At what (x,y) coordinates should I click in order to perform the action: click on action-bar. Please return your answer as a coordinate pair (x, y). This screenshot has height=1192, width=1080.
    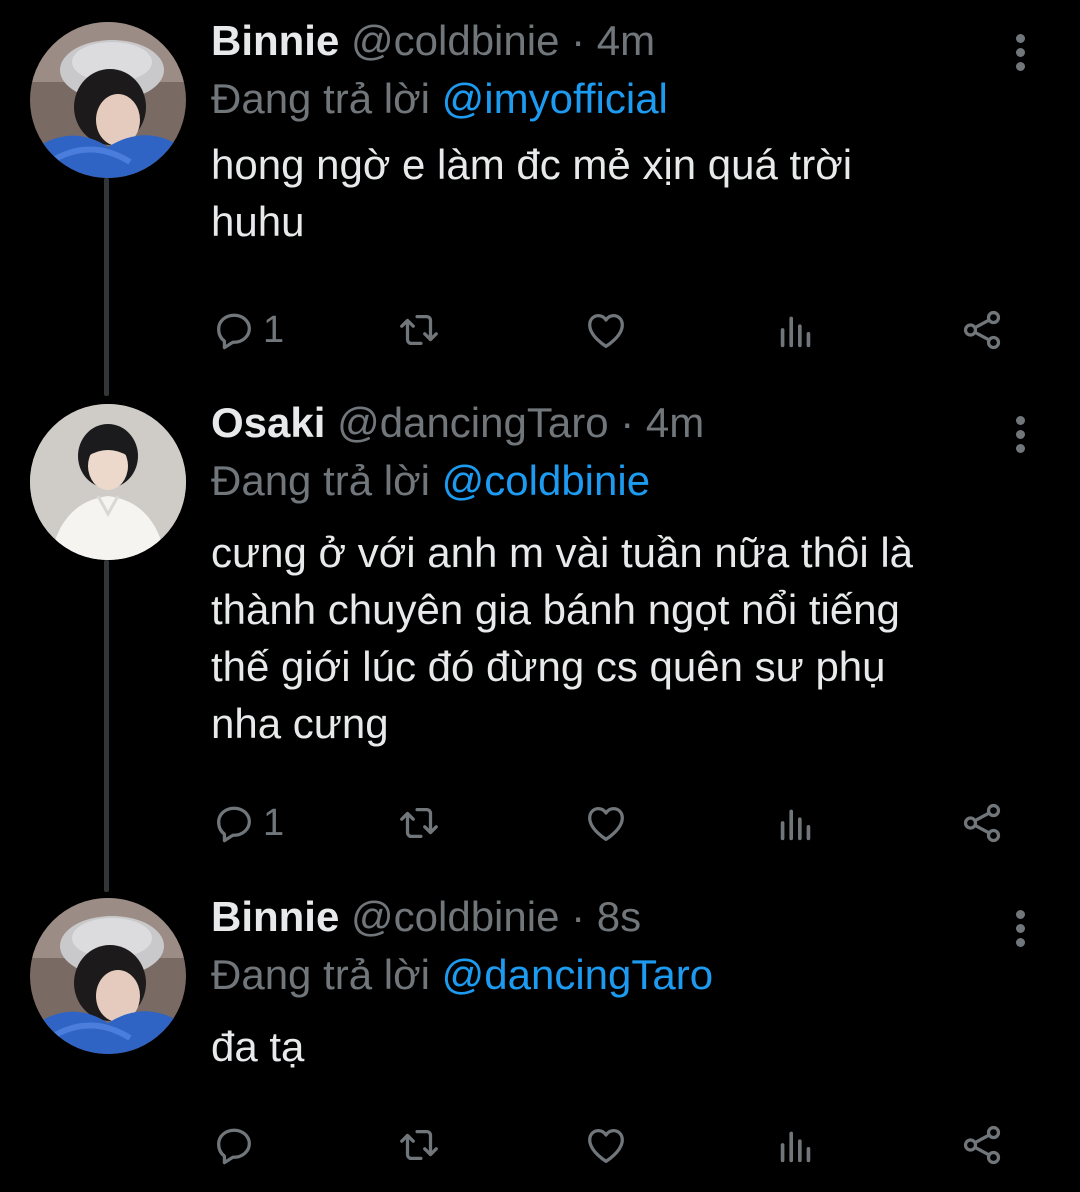
    Looking at the image, I should click on (626, 1145).